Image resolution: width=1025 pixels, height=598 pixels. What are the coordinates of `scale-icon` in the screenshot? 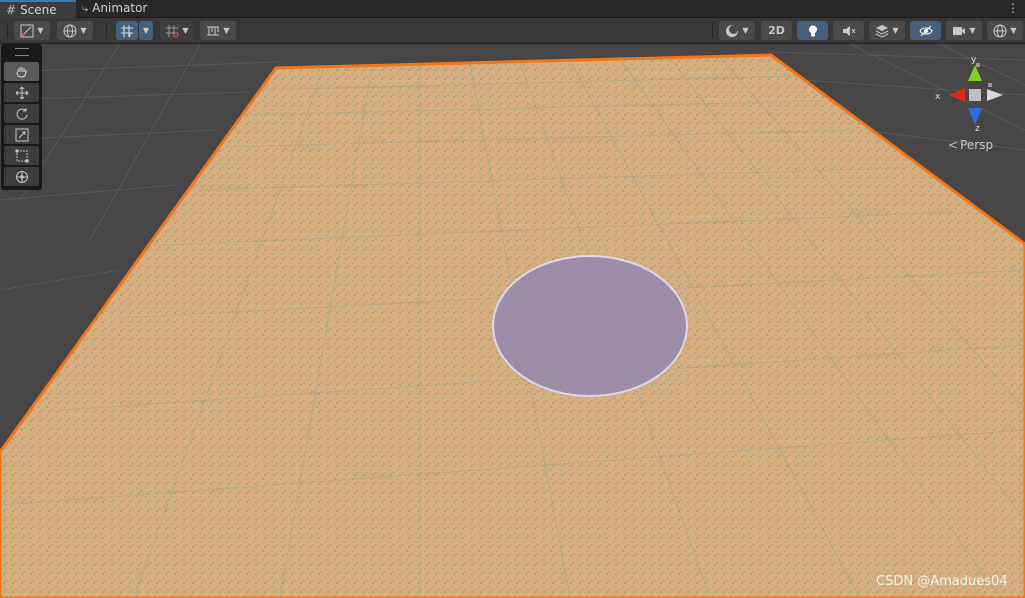 It's located at (21, 134).